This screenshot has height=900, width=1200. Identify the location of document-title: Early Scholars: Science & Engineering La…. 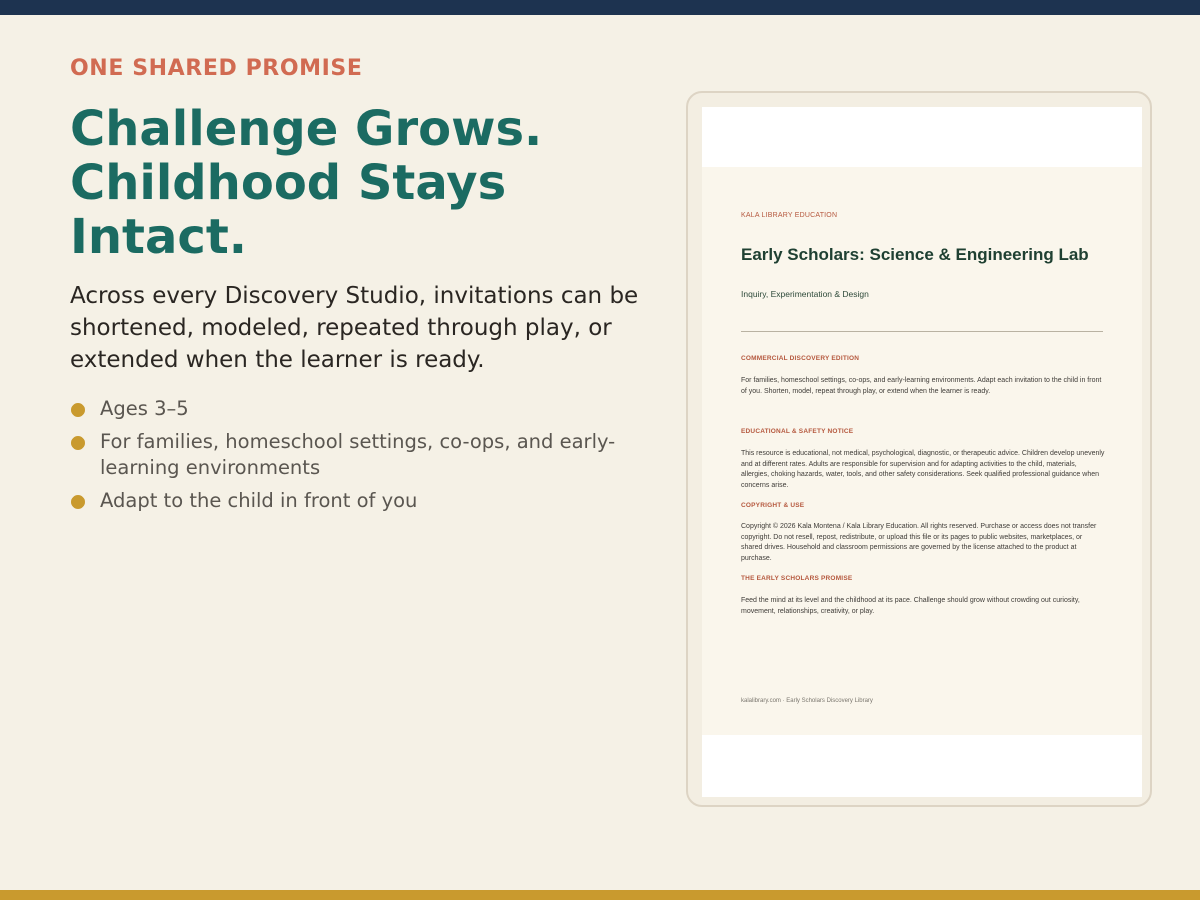
(915, 254).